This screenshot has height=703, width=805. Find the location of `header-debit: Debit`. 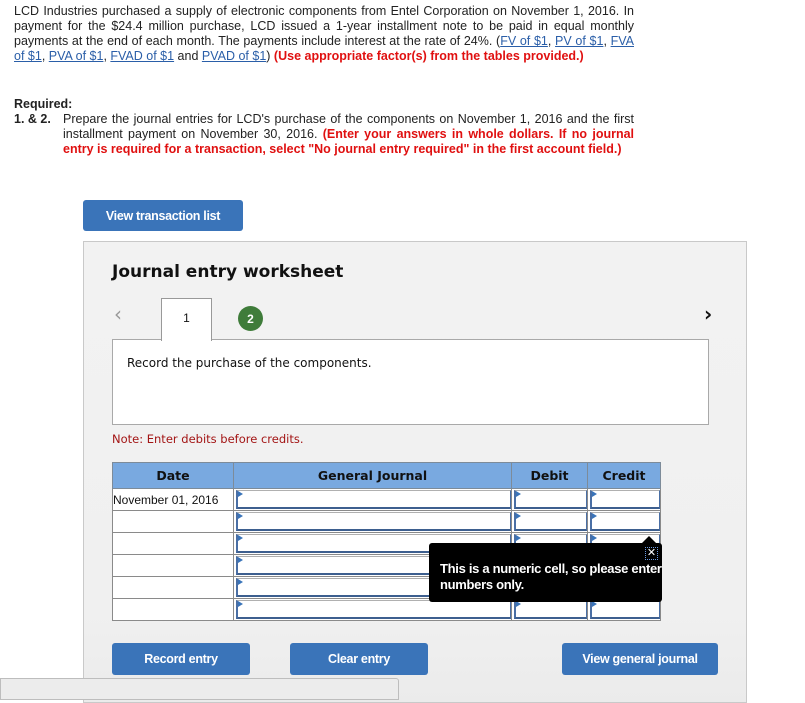

header-debit: Debit is located at coordinates (549, 475).